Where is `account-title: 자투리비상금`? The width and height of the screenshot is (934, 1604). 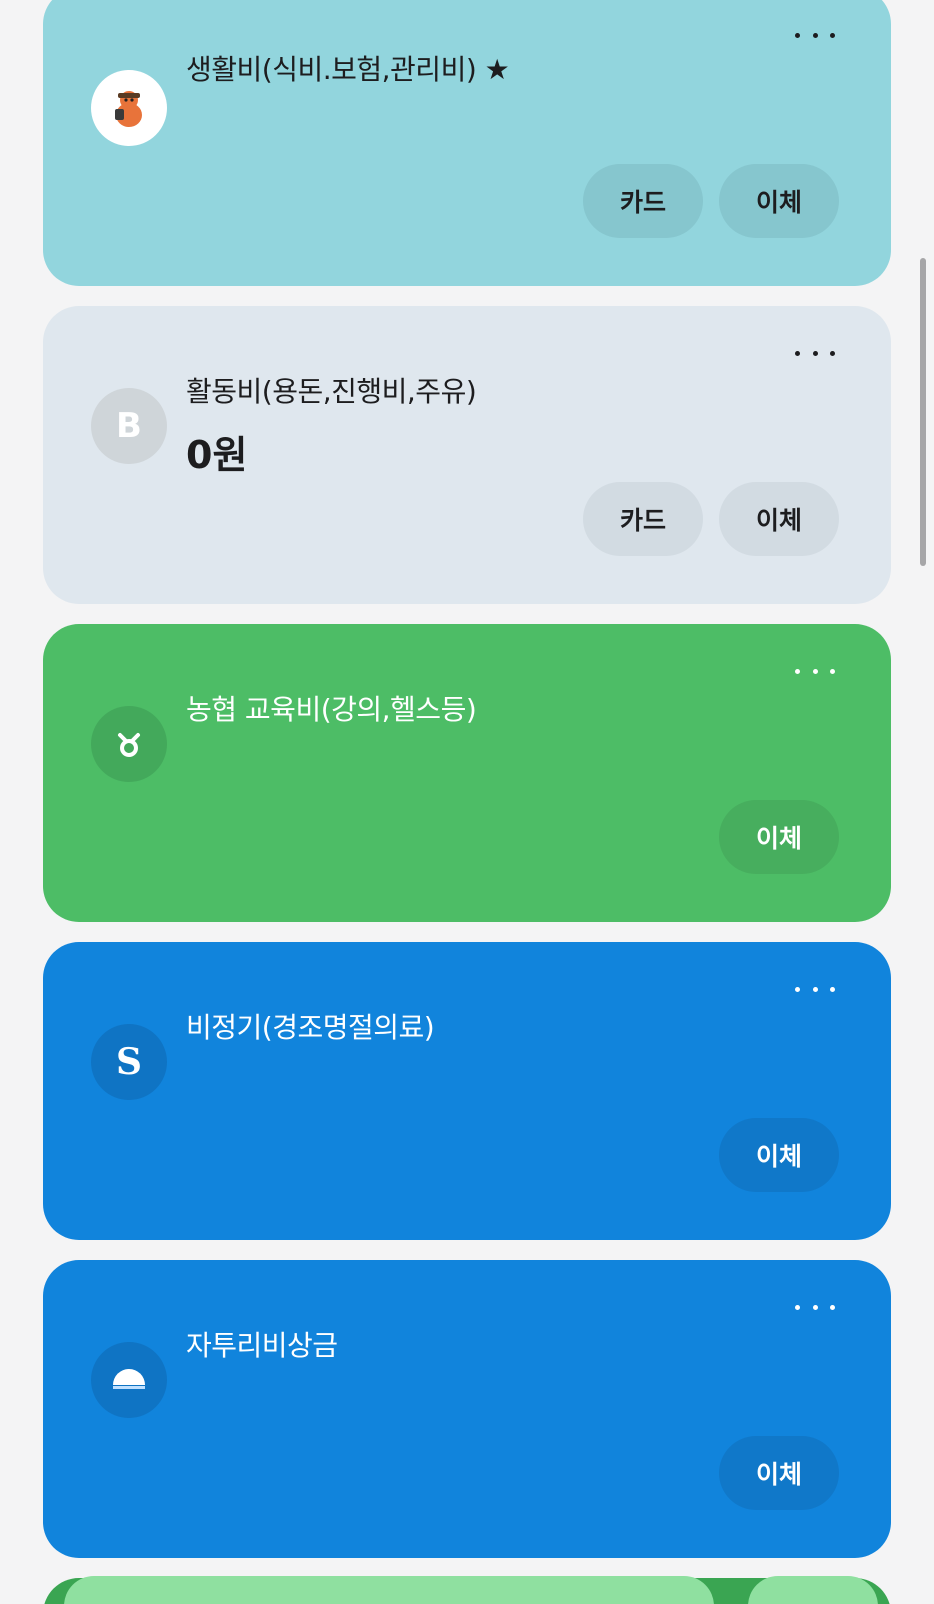 account-title: 자투리비상금 is located at coordinates (262, 1345).